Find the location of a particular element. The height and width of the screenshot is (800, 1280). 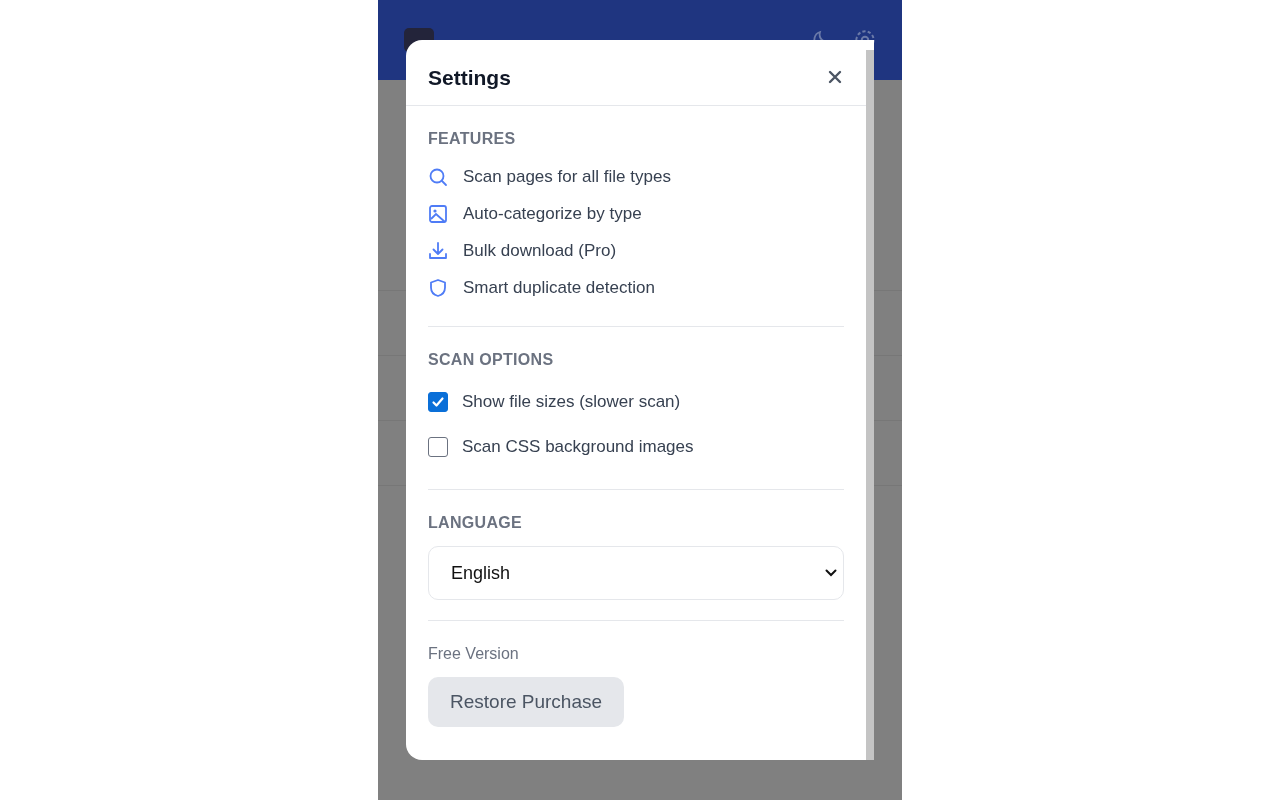

option-label: Scan CSS background images is located at coordinates (578, 446).